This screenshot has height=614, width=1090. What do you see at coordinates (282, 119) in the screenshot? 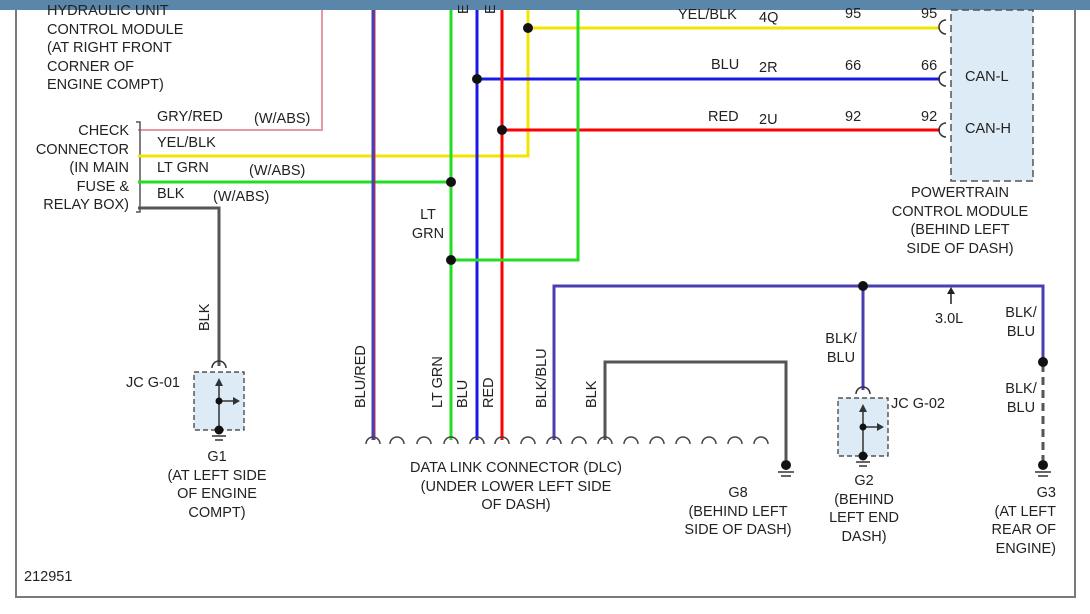
I see `gry-red-note: (W/ABS)` at bounding box center [282, 119].